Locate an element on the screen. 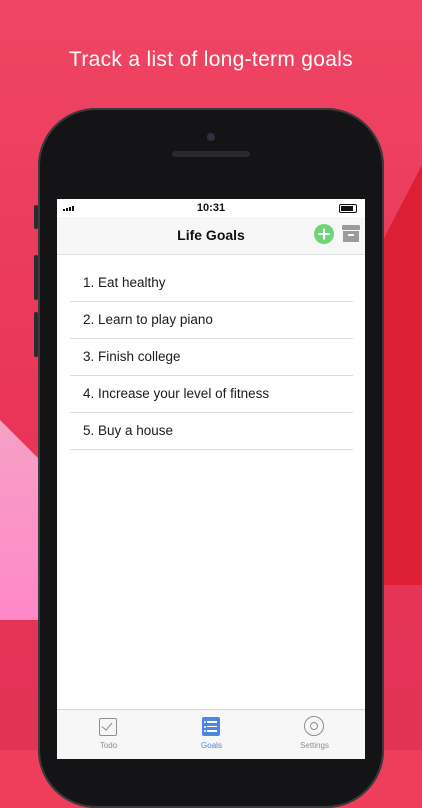 Image resolution: width=422 pixels, height=808 pixels. status-bar: 10:31 is located at coordinates (211, 208).